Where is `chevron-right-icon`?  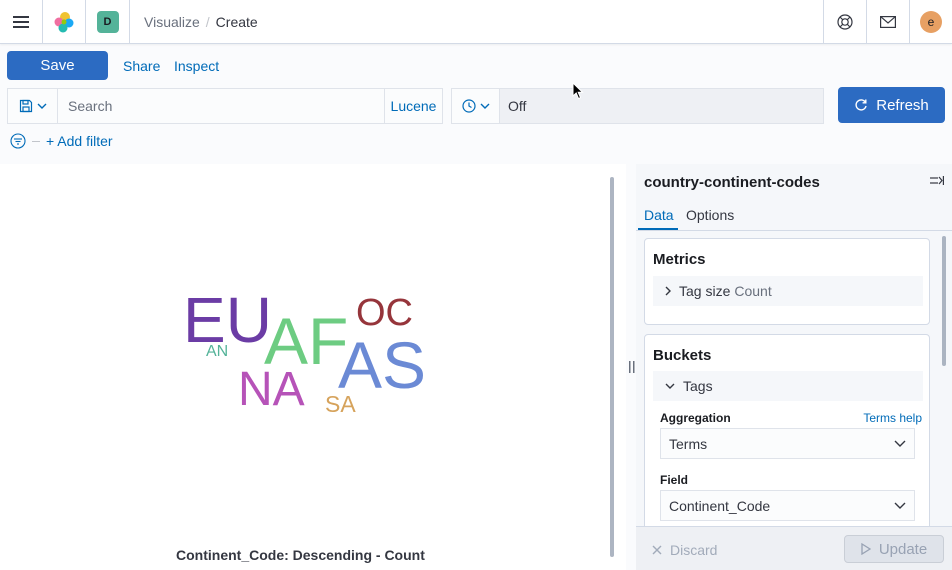
chevron-right-icon is located at coordinates (668, 291).